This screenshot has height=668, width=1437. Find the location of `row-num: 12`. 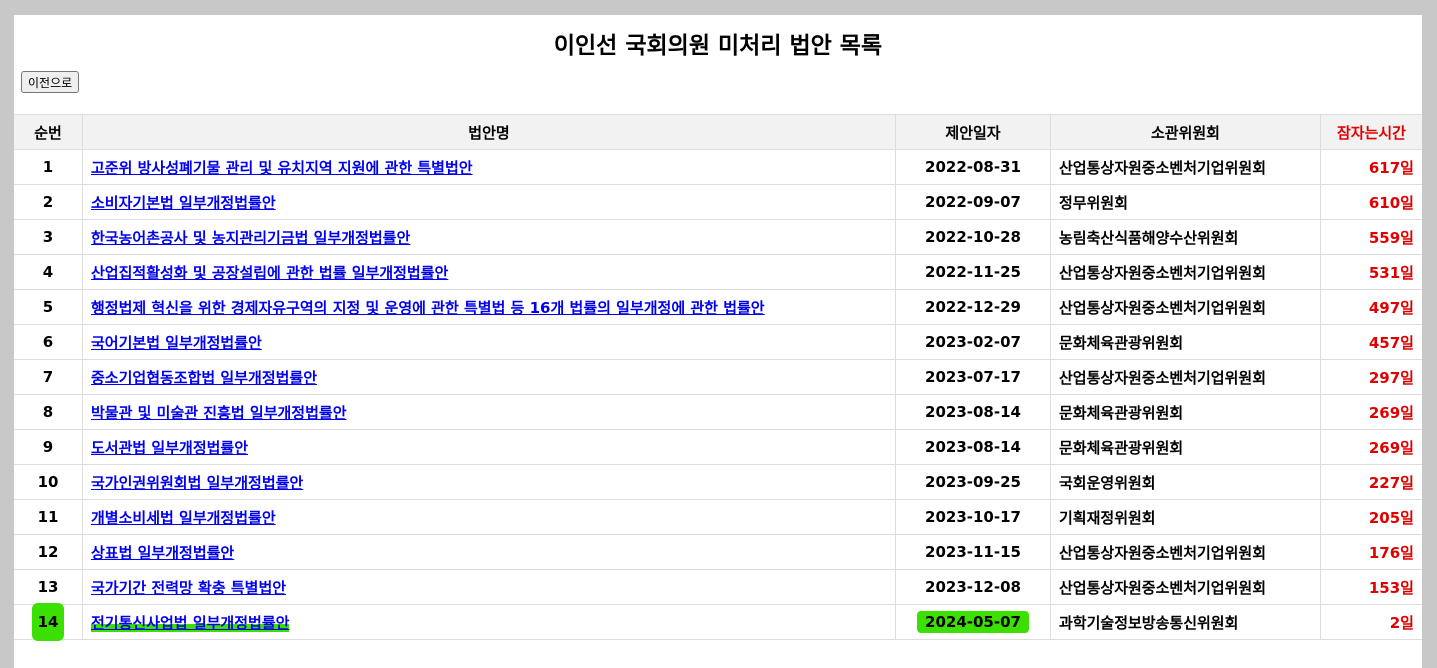

row-num: 12 is located at coordinates (48, 552).